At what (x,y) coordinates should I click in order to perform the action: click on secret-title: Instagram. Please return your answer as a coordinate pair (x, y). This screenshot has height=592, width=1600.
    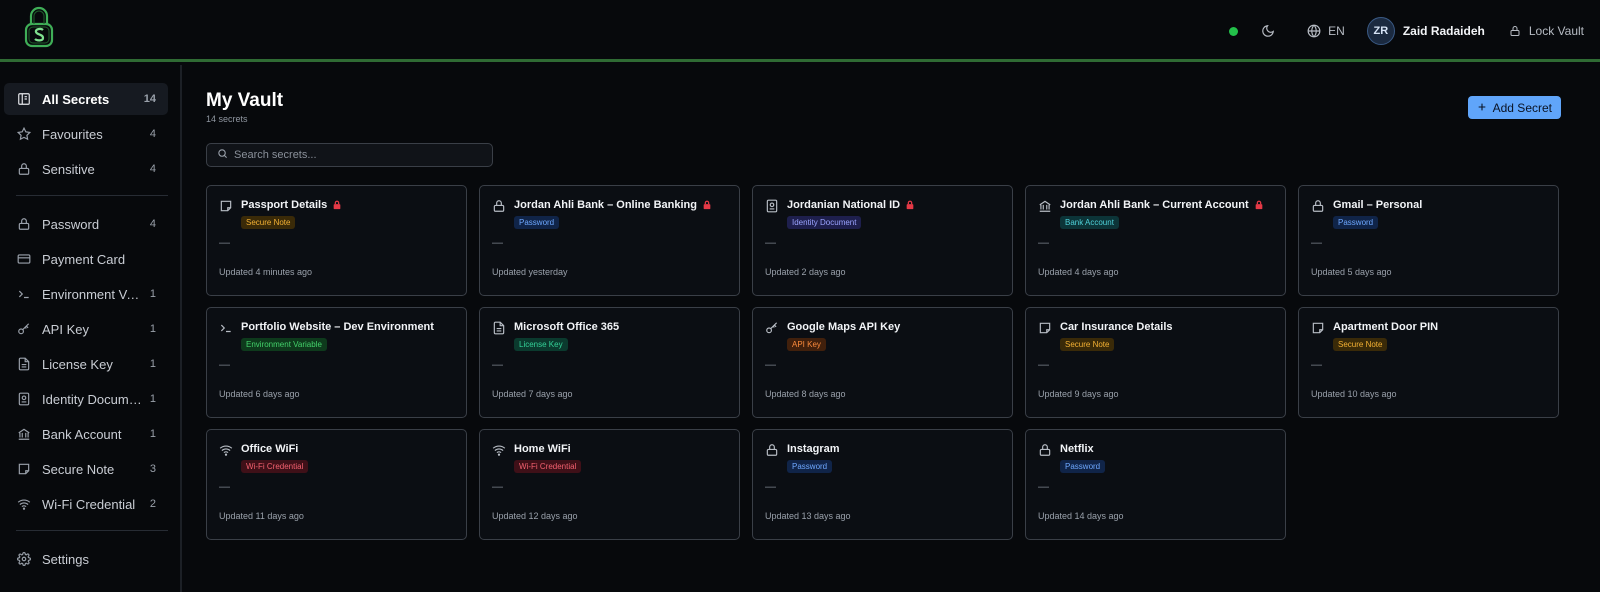
    Looking at the image, I should click on (813, 449).